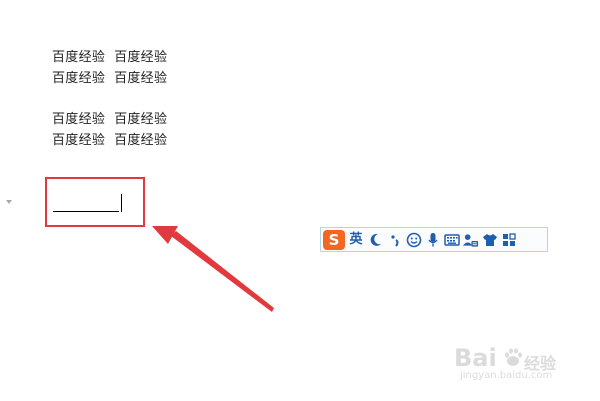 The width and height of the screenshot is (600, 401). Describe the element at coordinates (506, 375) in the screenshot. I see `watermark-url: jingyan.baidu.com` at that location.